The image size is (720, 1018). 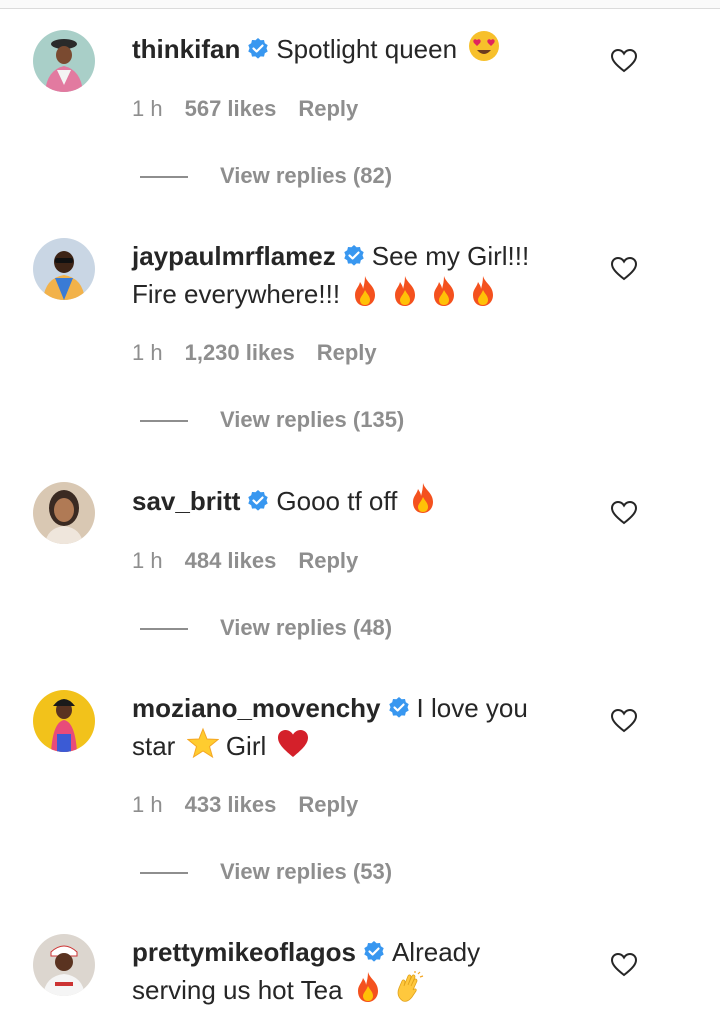 I want to click on view-replies-label: View replies (48), so click(x=306, y=627).